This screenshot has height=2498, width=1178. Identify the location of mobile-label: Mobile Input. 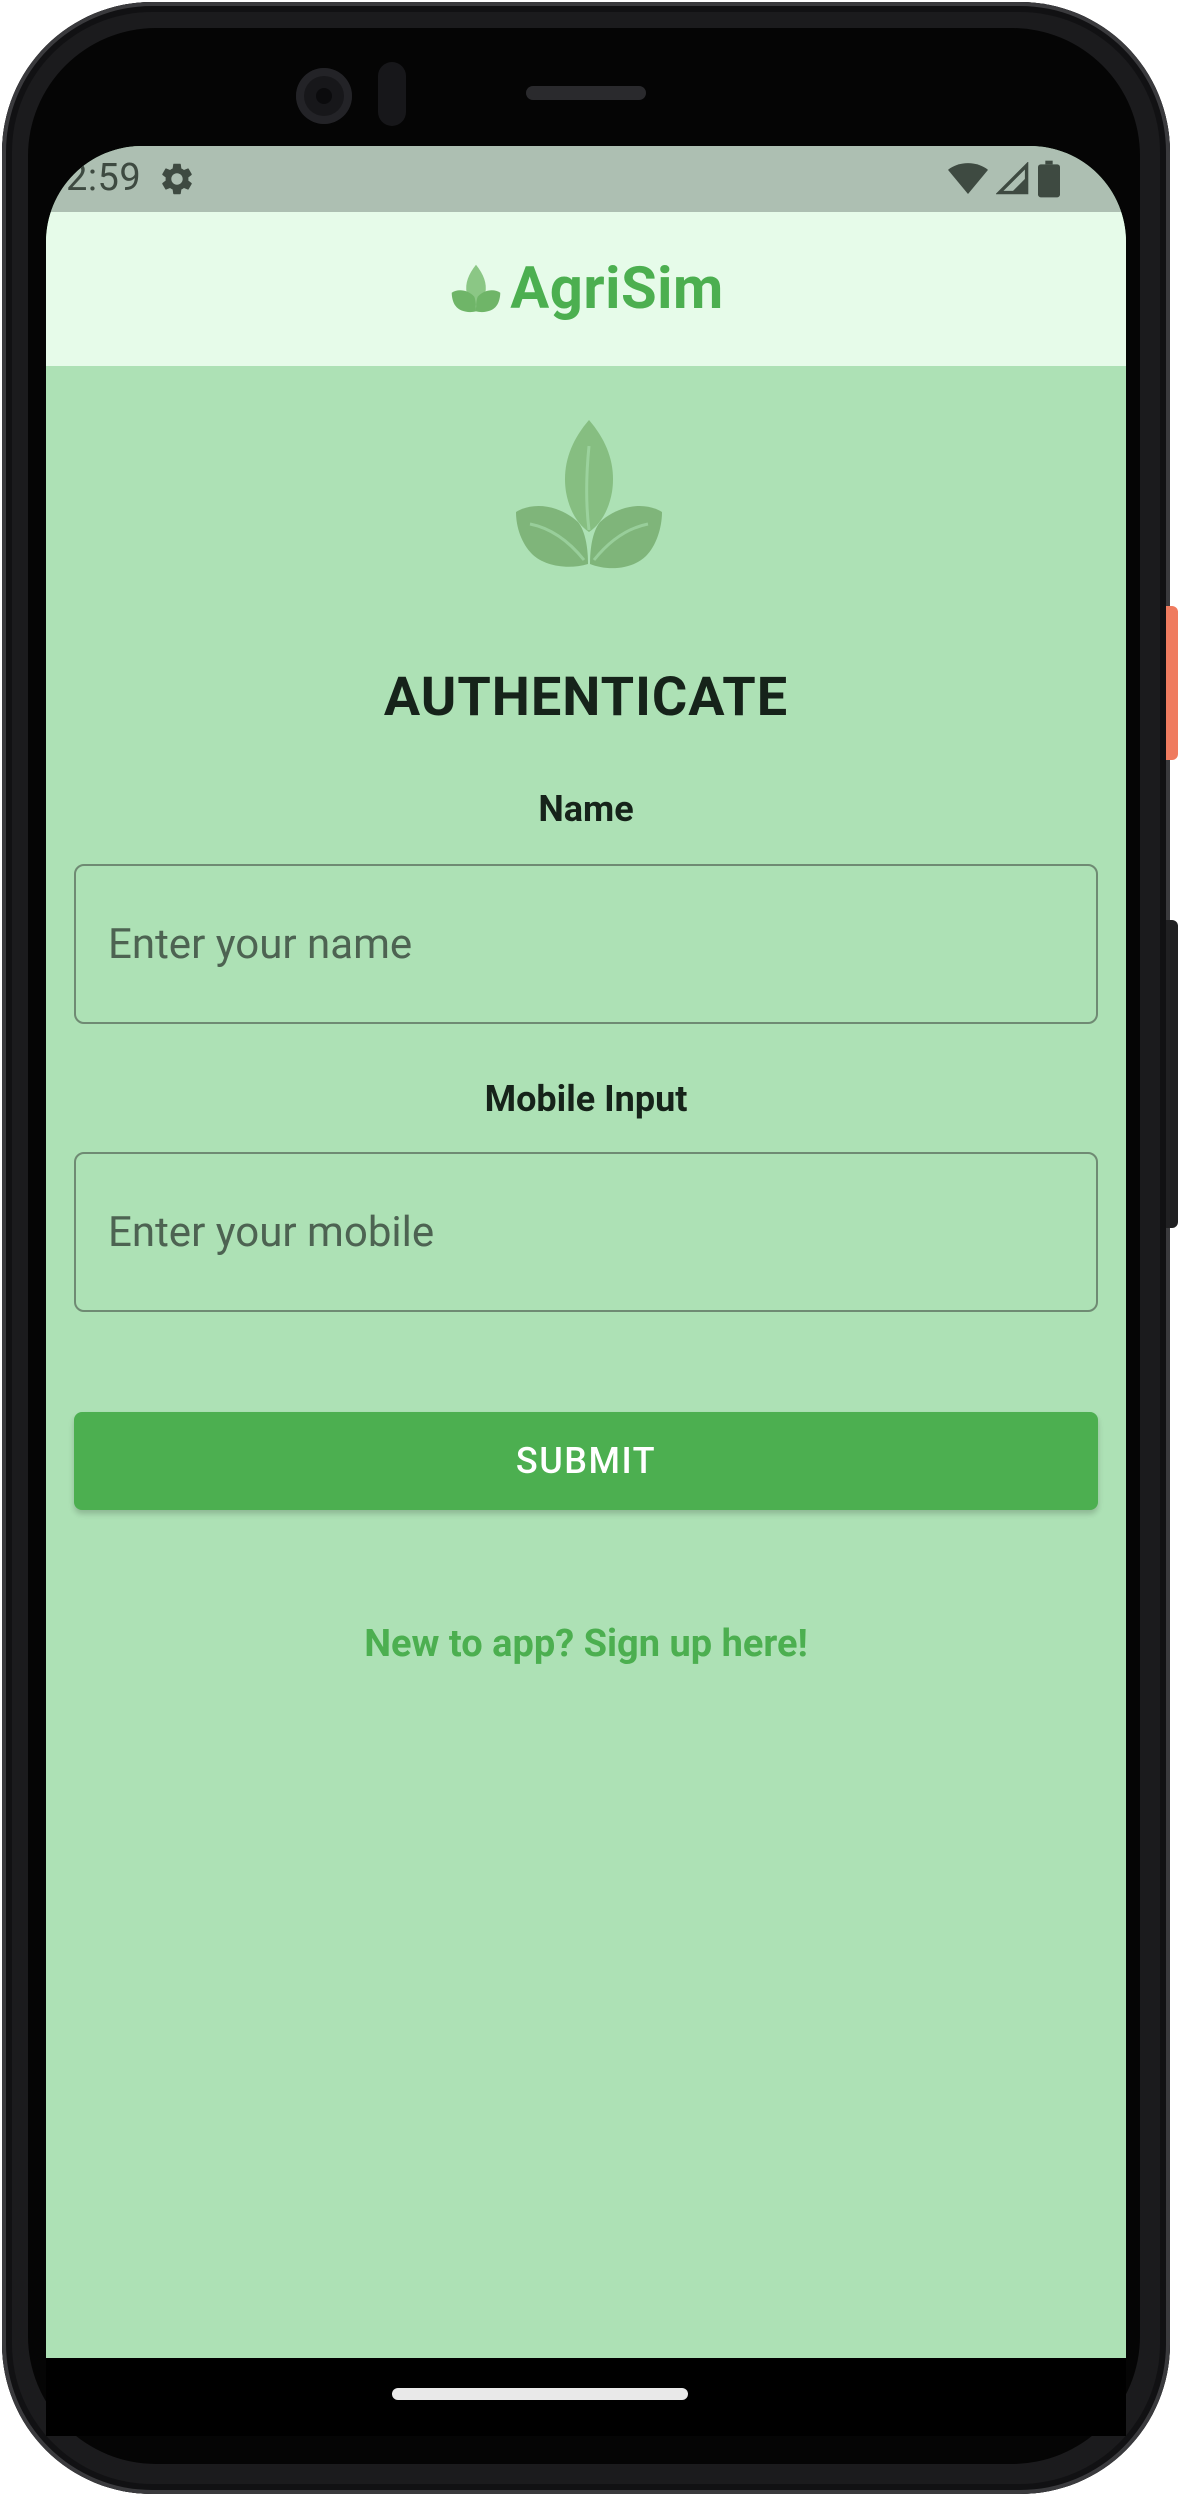
(586, 1099).